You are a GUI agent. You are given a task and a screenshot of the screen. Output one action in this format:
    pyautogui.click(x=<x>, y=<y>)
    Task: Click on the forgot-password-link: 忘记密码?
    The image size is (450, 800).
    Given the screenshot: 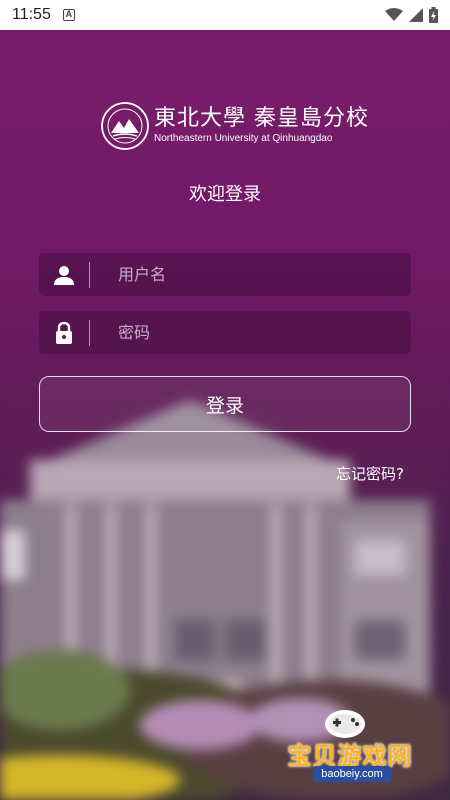 What is the action you would take?
    pyautogui.click(x=370, y=473)
    